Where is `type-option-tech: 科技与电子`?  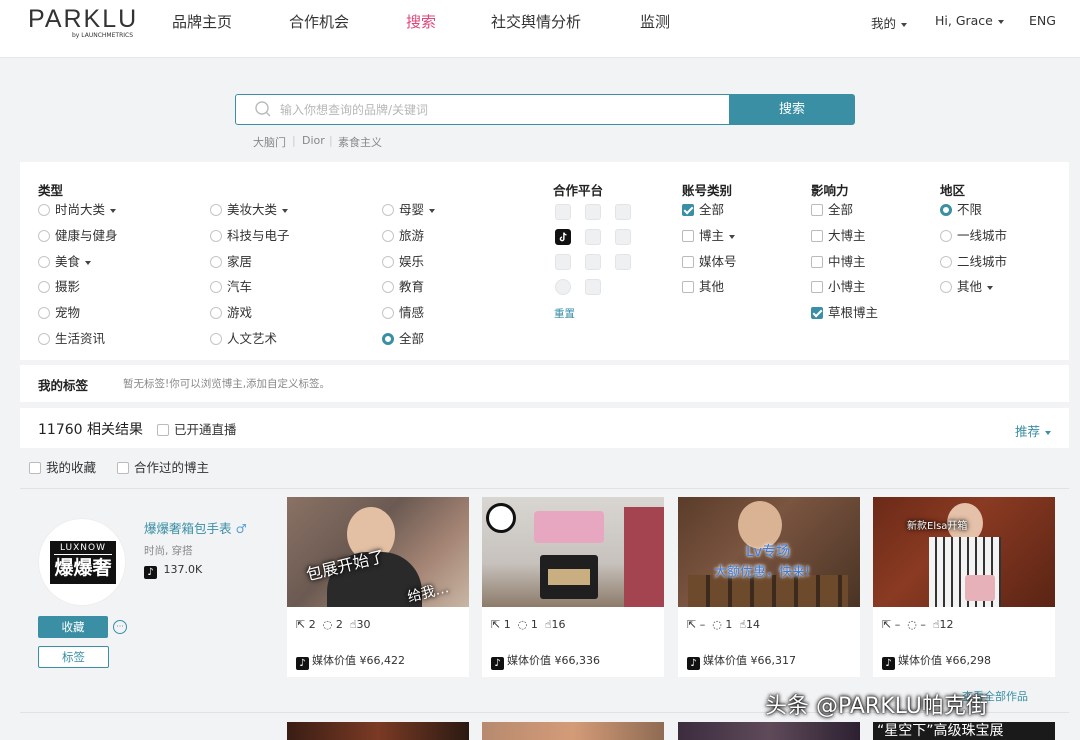
type-option-tech: 科技与电子 is located at coordinates (250, 236).